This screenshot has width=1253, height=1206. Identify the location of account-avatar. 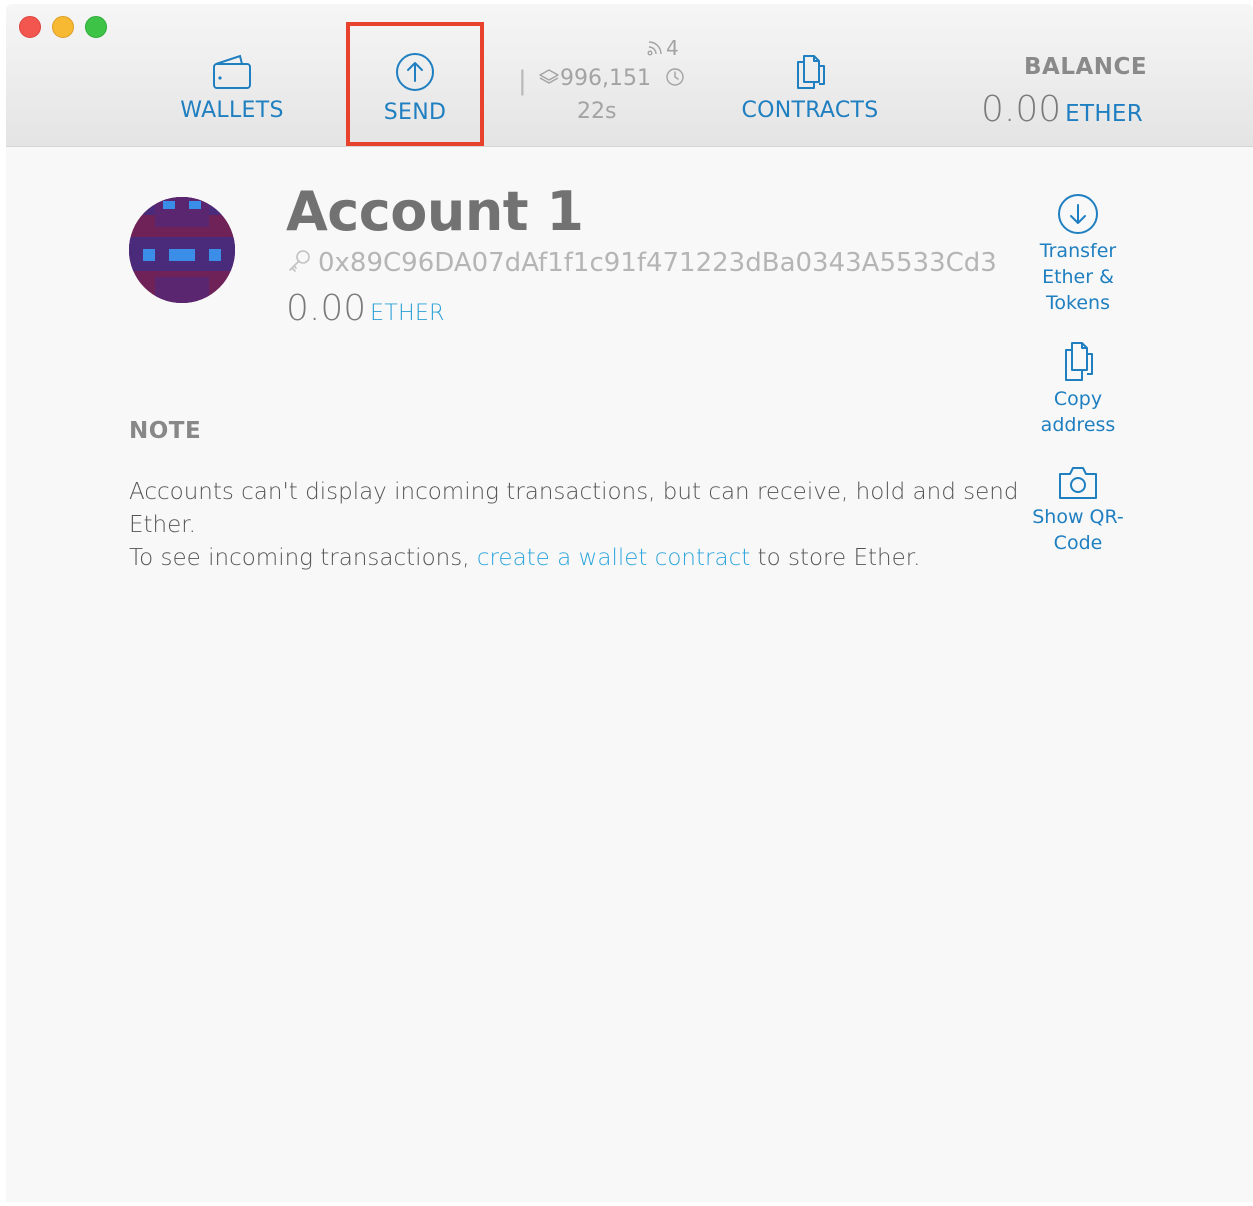
(182, 250).